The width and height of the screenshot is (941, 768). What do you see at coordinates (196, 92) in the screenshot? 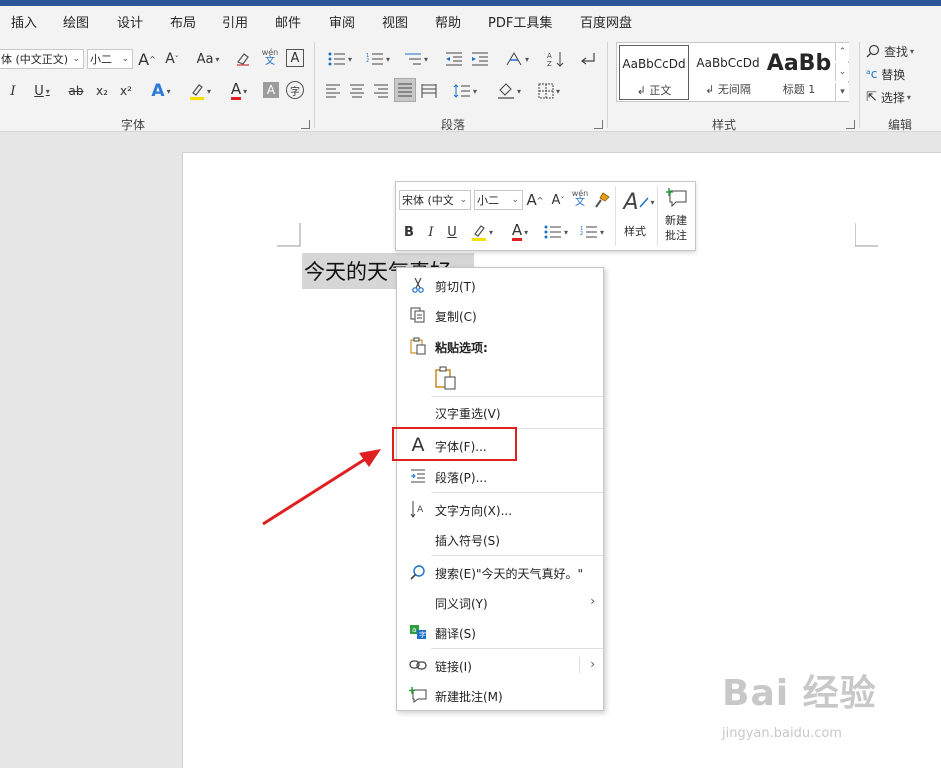
I see `highlighter-icon` at bounding box center [196, 92].